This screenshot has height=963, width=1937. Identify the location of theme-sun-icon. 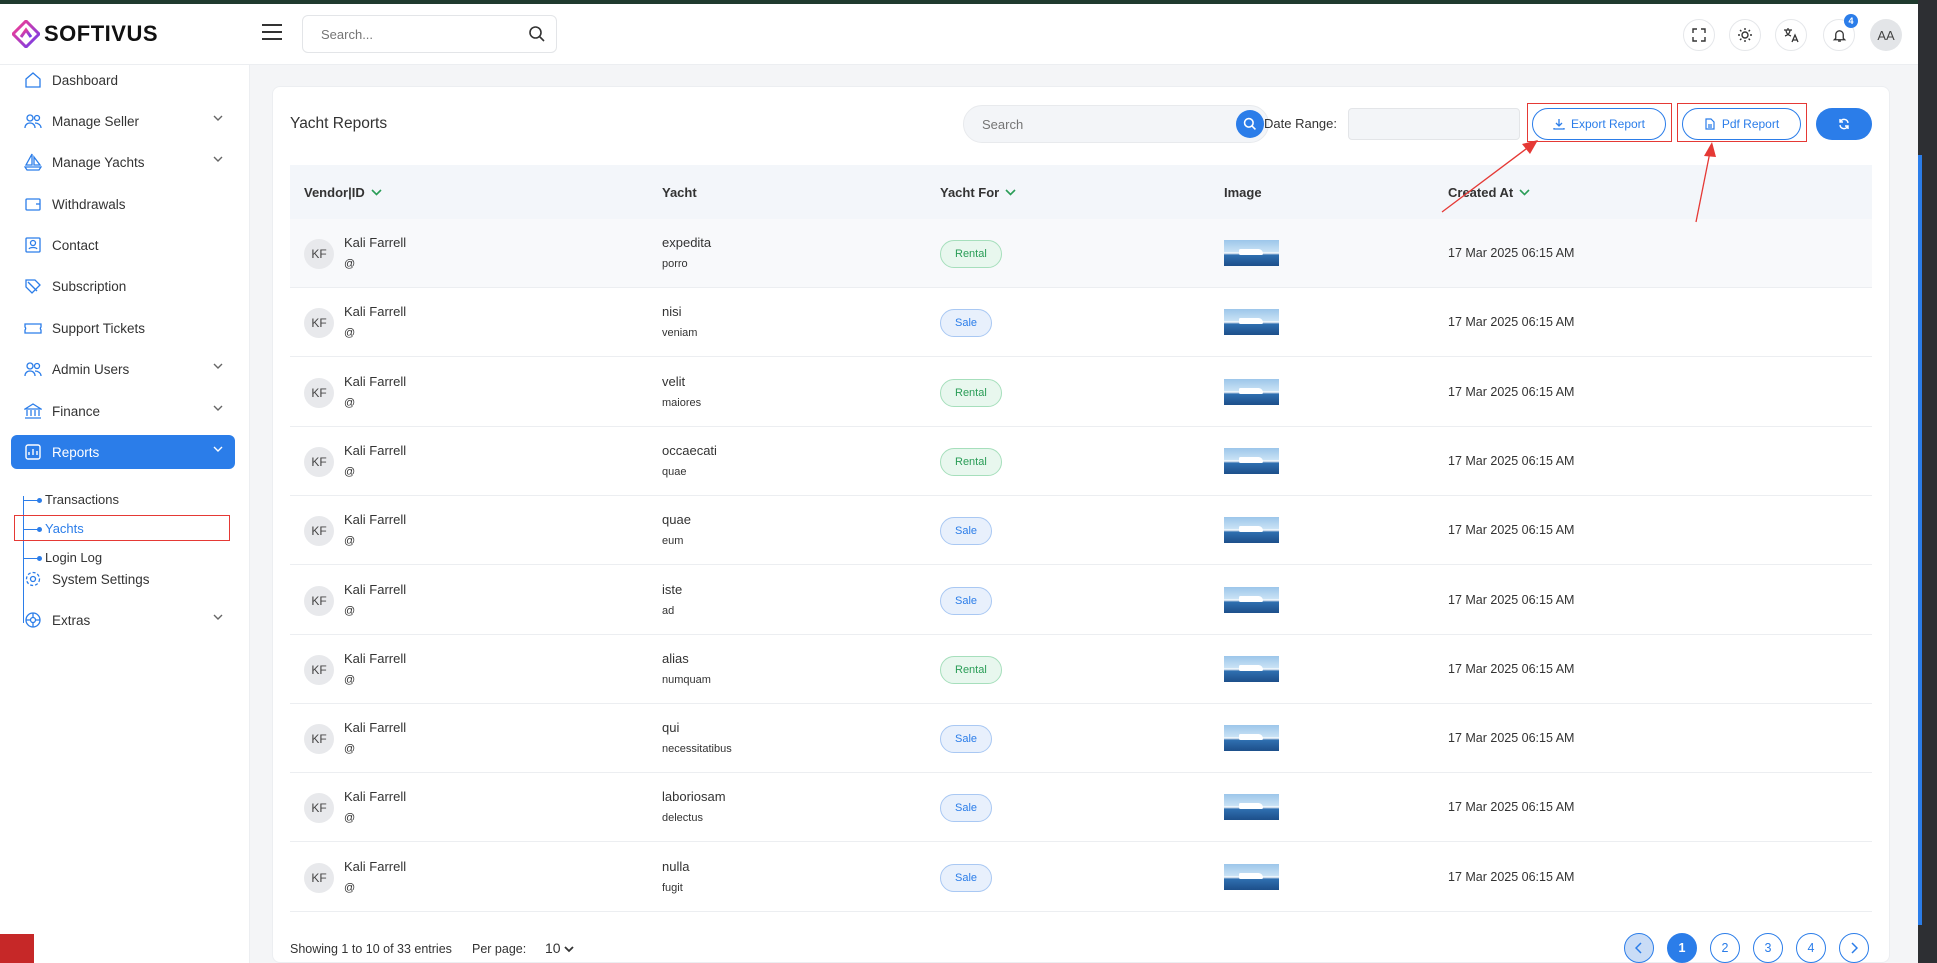
(1745, 35).